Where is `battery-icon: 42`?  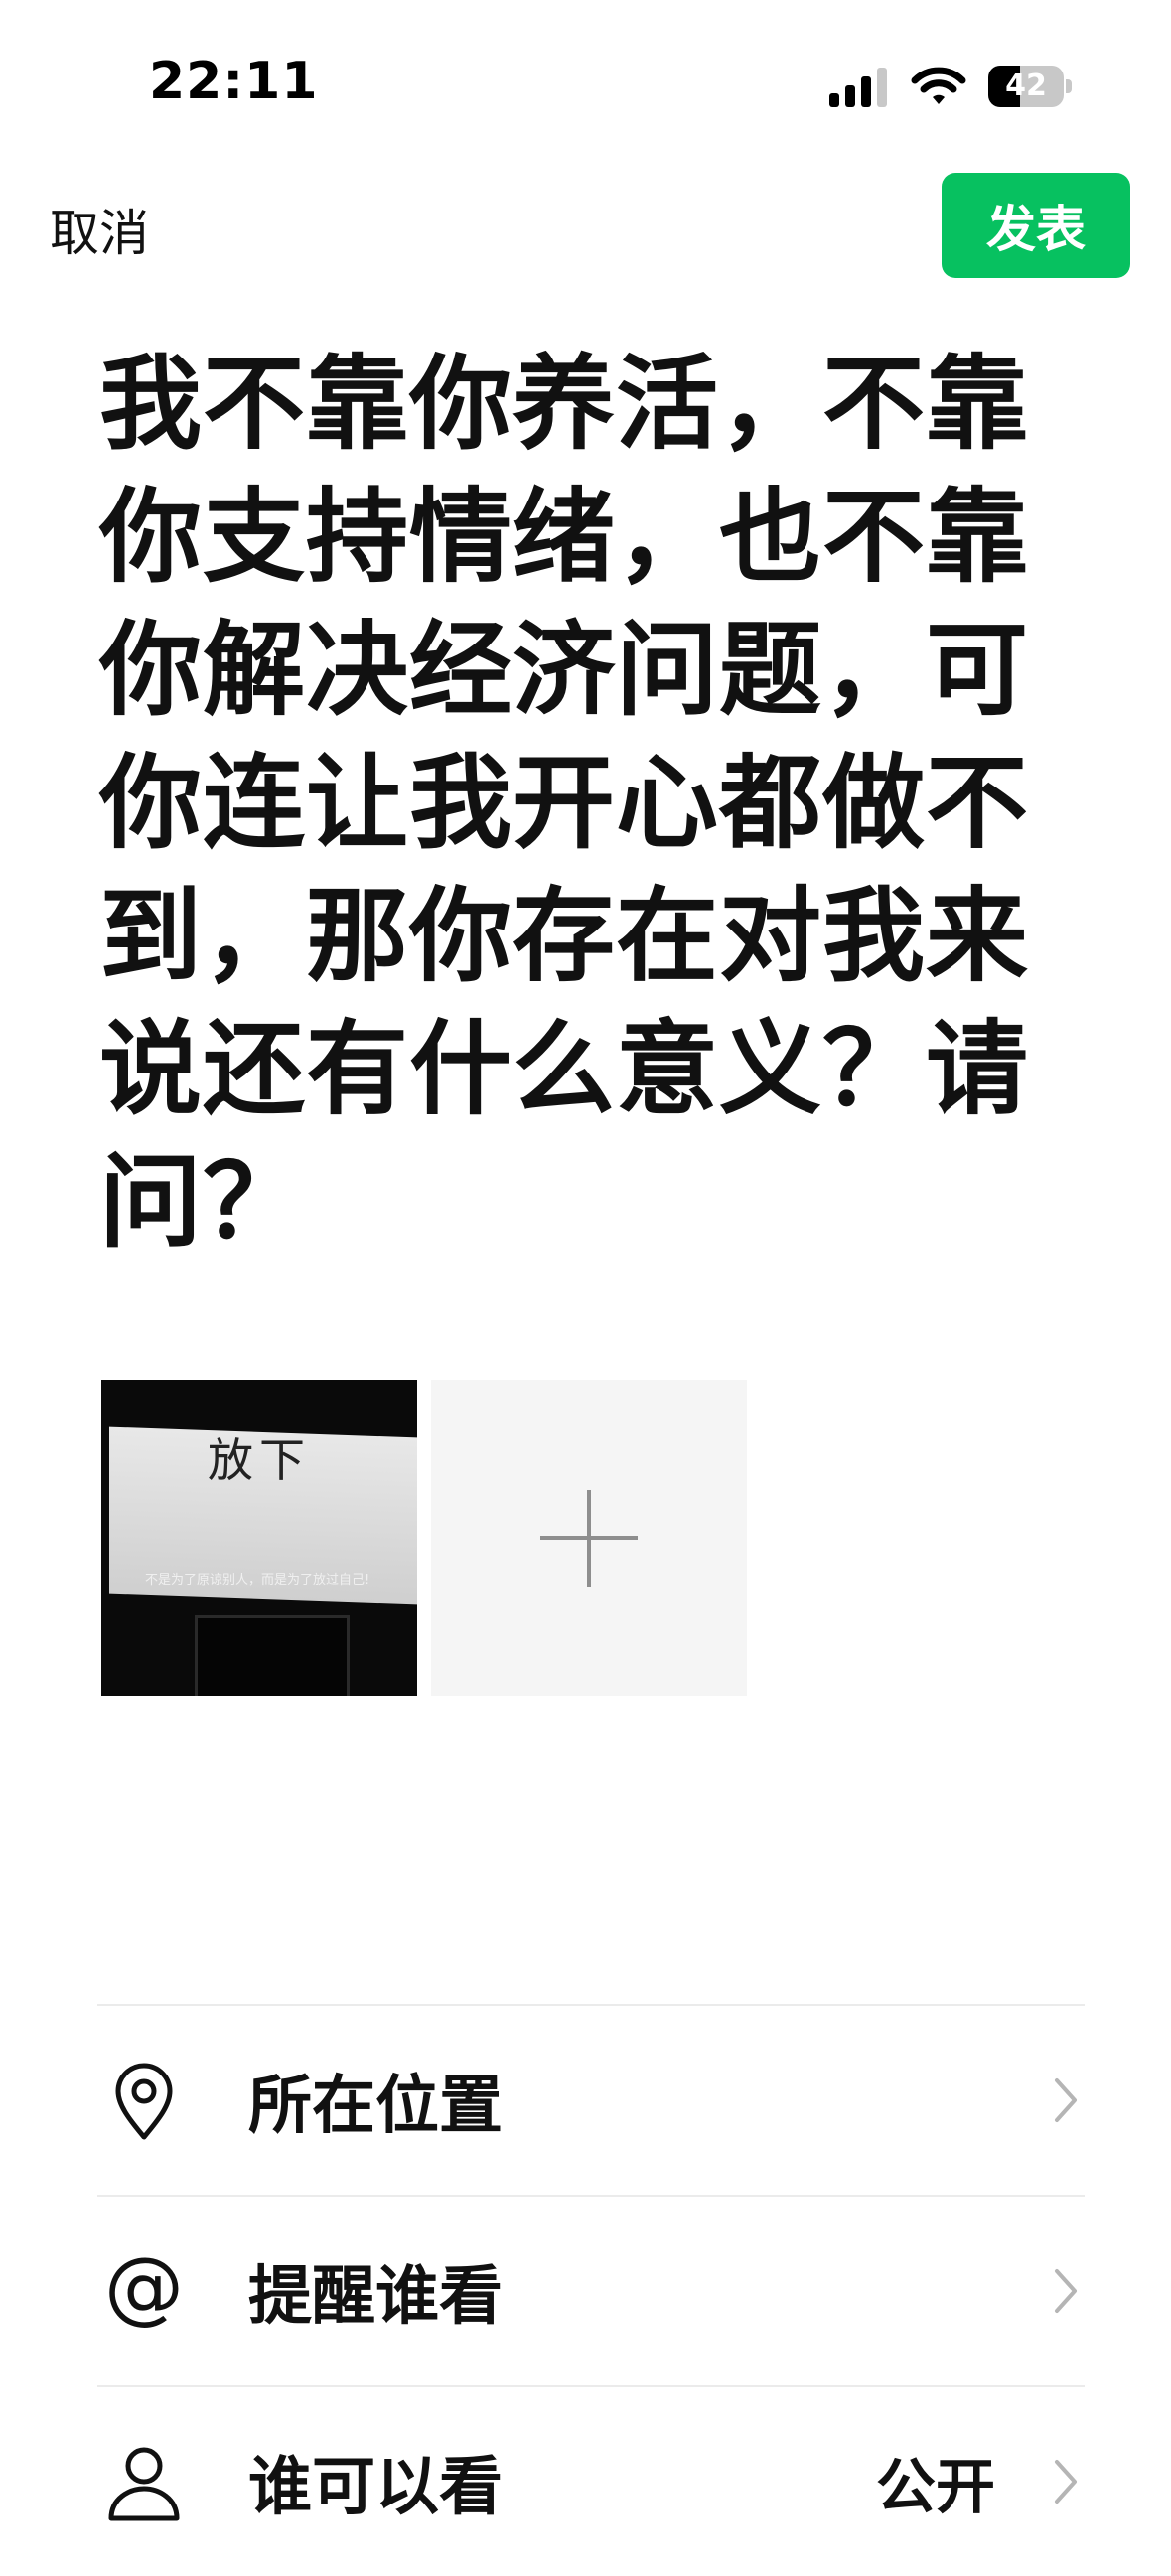 battery-icon: 42 is located at coordinates (1030, 86).